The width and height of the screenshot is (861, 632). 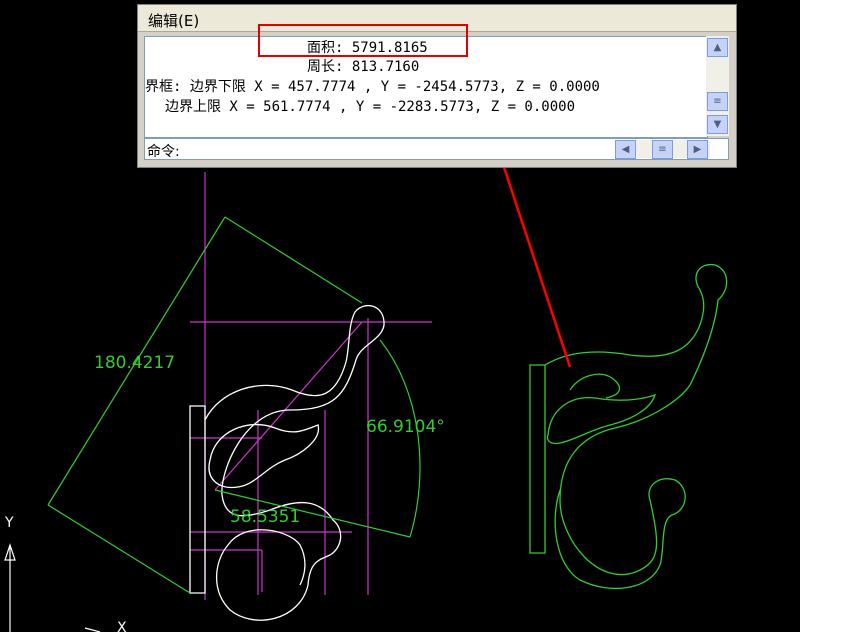 I want to click on hook-green-body, so click(x=636, y=426).